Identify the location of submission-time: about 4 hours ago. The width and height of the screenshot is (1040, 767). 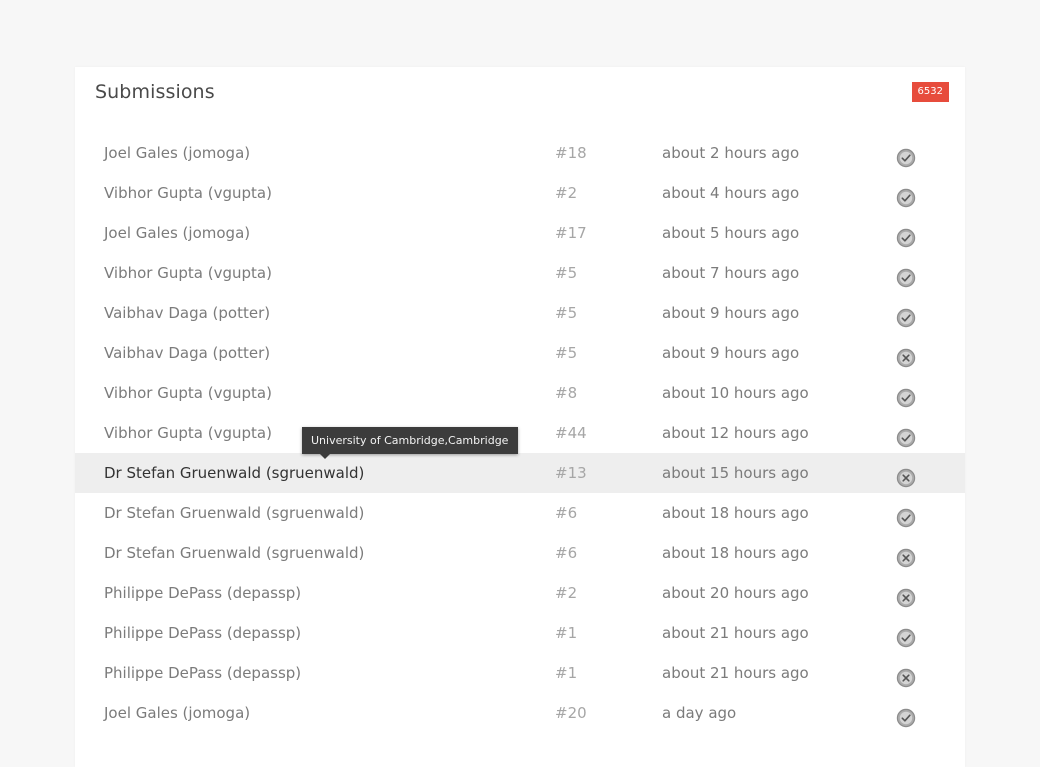
(731, 193).